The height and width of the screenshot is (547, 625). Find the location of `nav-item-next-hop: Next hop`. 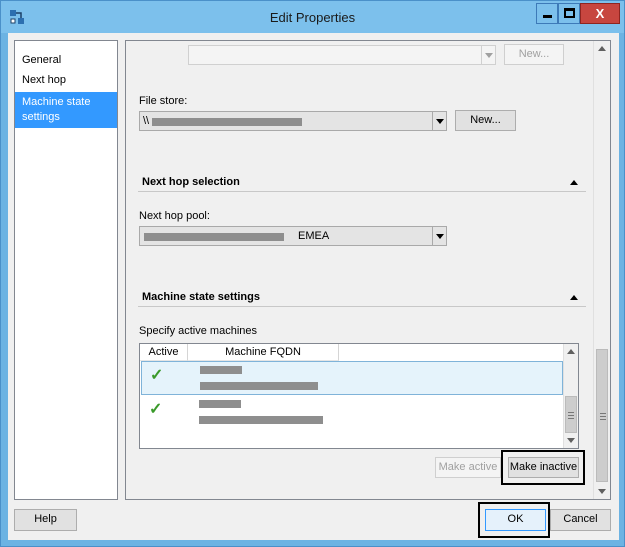

nav-item-next-hop: Next hop is located at coordinates (66, 80).